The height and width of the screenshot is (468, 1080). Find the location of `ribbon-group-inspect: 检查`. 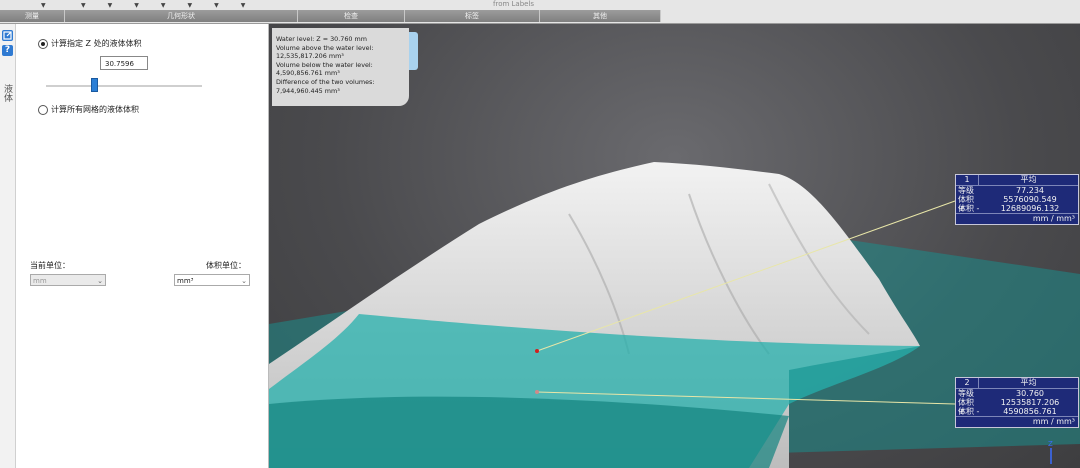

ribbon-group-inspect: 检查 is located at coordinates (351, 16).